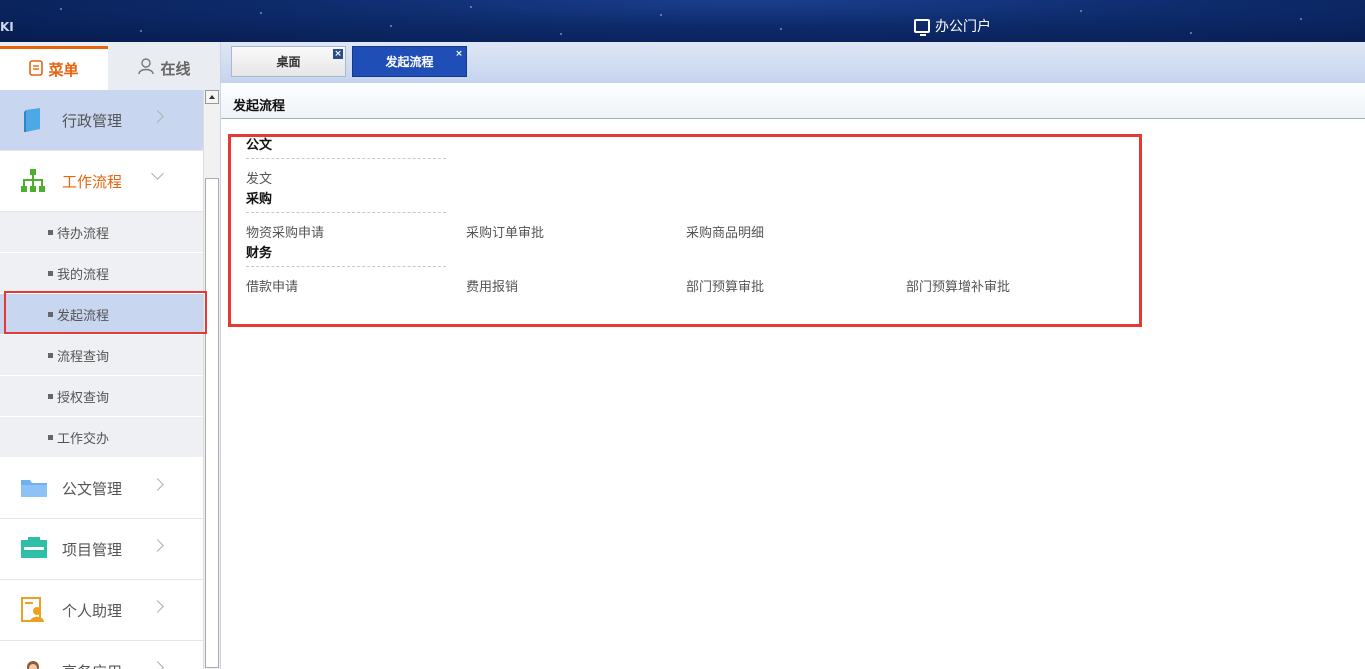 The image size is (1365, 669). Describe the element at coordinates (175, 68) in the screenshot. I see `tab-online-label: 在线` at that location.